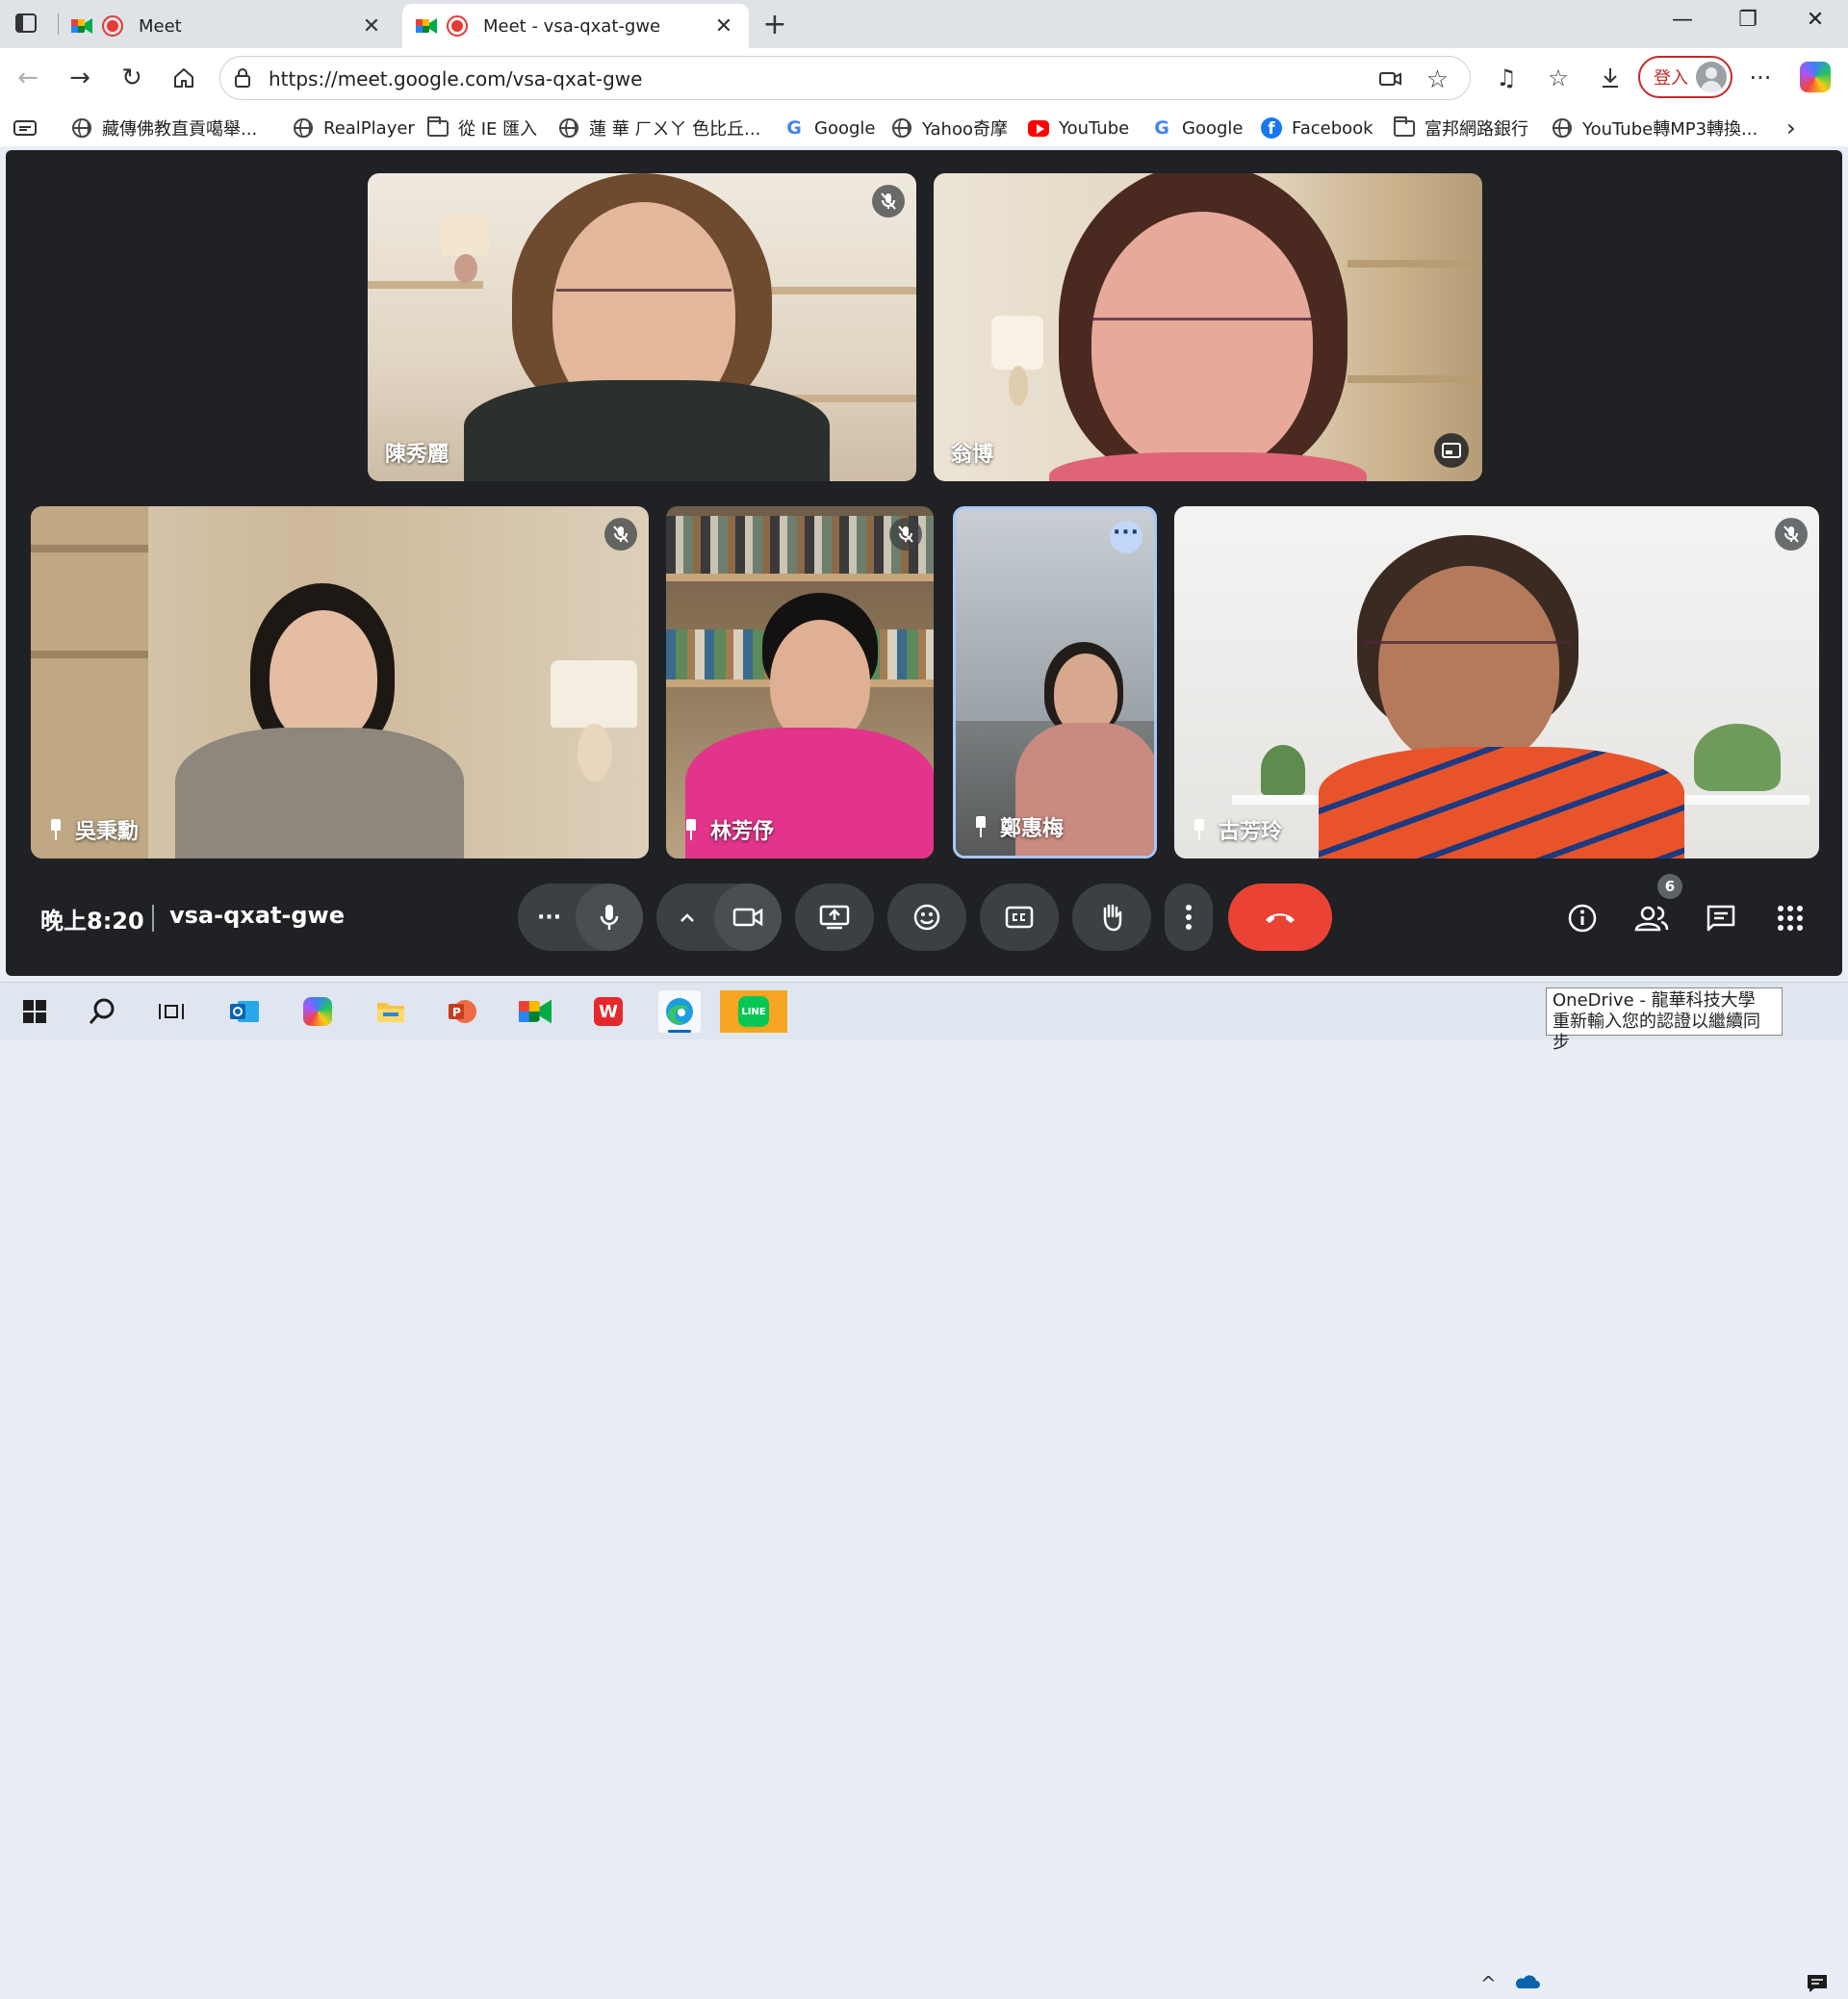  Describe the element at coordinates (1496, 682) in the screenshot. I see `participant-tile: 古芳玲` at that location.